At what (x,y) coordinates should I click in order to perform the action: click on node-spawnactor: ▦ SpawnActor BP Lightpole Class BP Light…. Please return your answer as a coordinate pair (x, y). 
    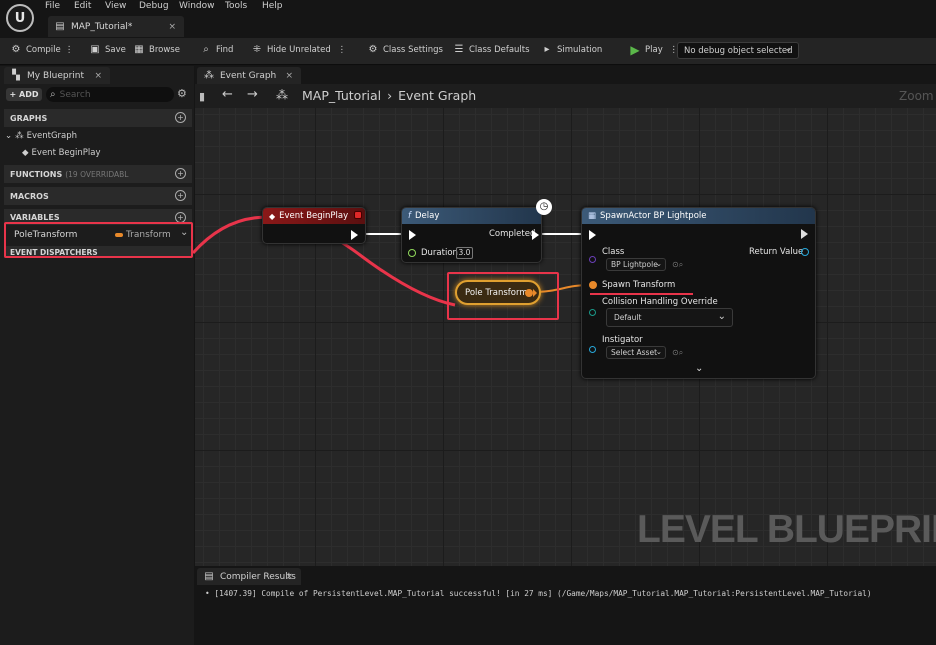
    Looking at the image, I should click on (698, 293).